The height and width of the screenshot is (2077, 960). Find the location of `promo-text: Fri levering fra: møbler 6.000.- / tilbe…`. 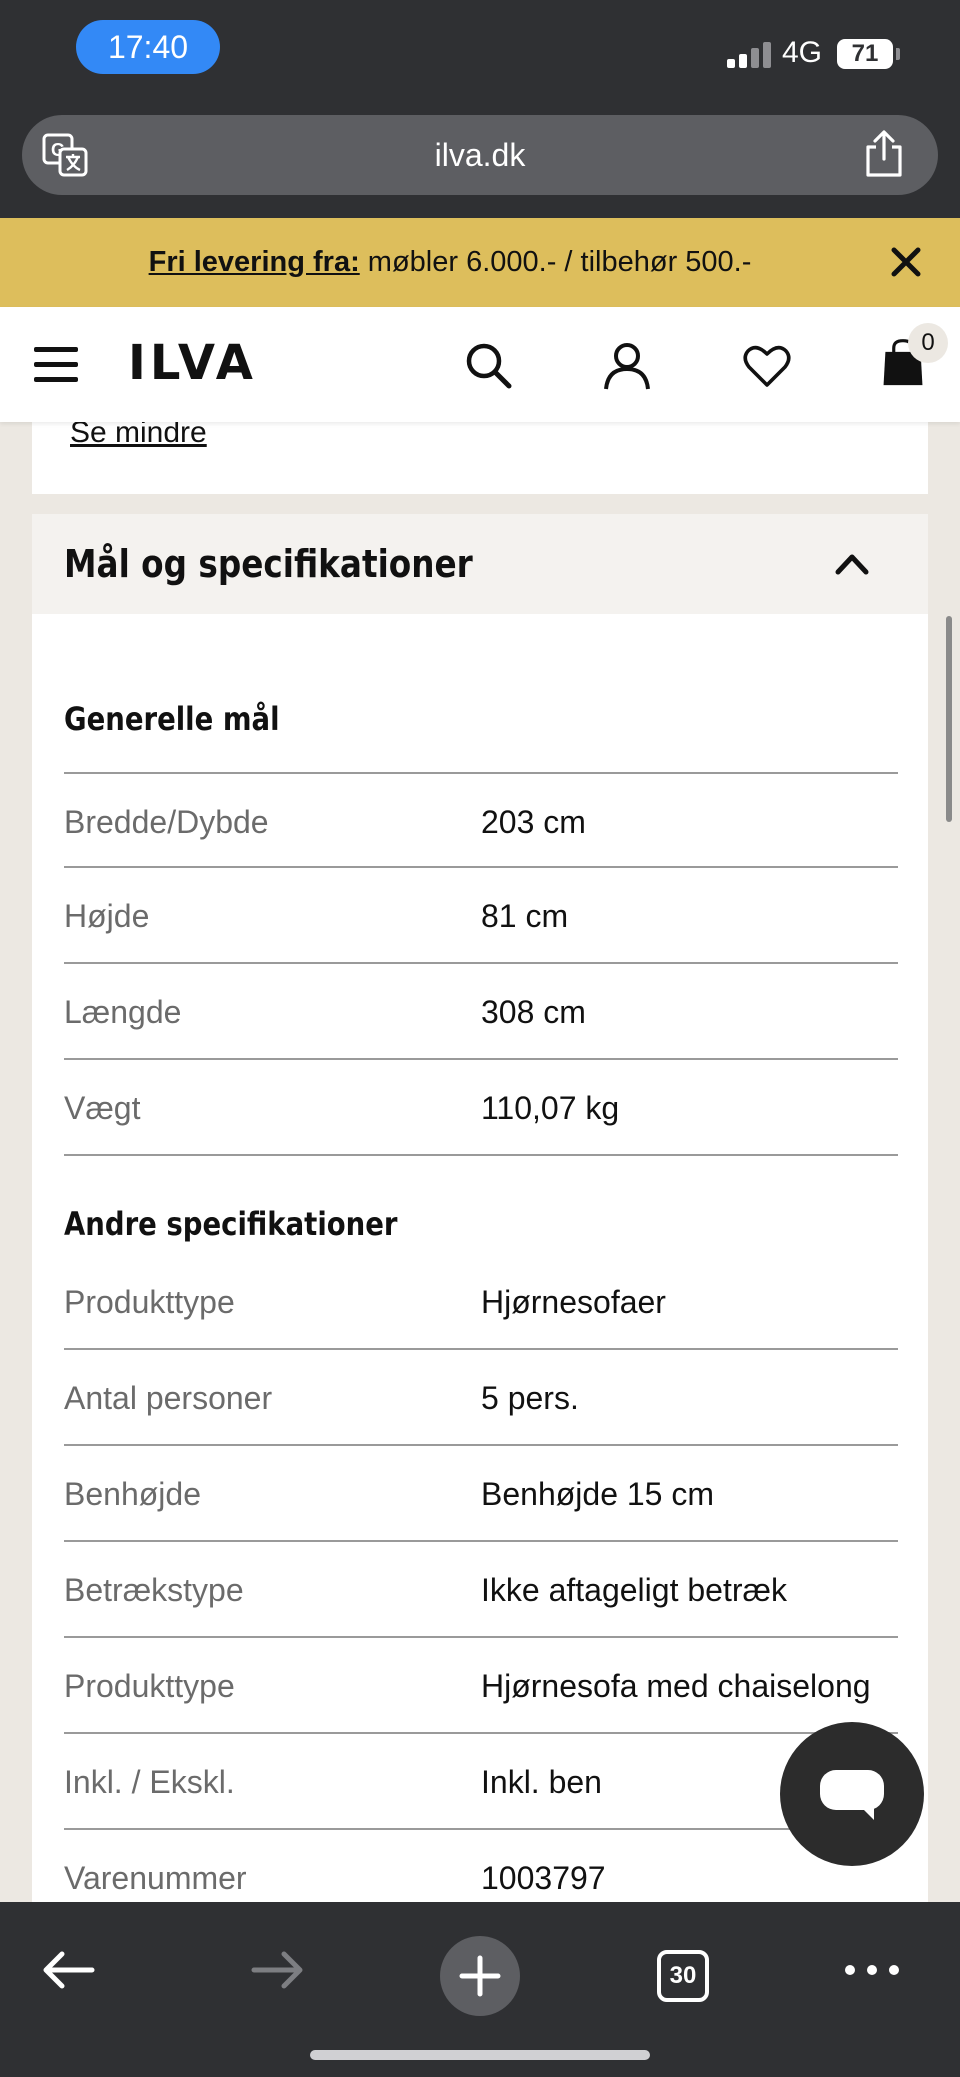

promo-text: Fri levering fra: møbler 6.000.- / tilbe… is located at coordinates (450, 262).